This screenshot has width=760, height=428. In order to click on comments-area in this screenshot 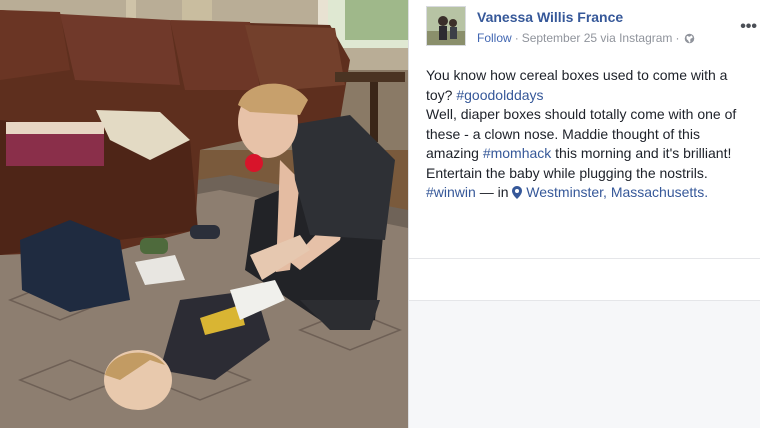, I will do `click(584, 364)`.